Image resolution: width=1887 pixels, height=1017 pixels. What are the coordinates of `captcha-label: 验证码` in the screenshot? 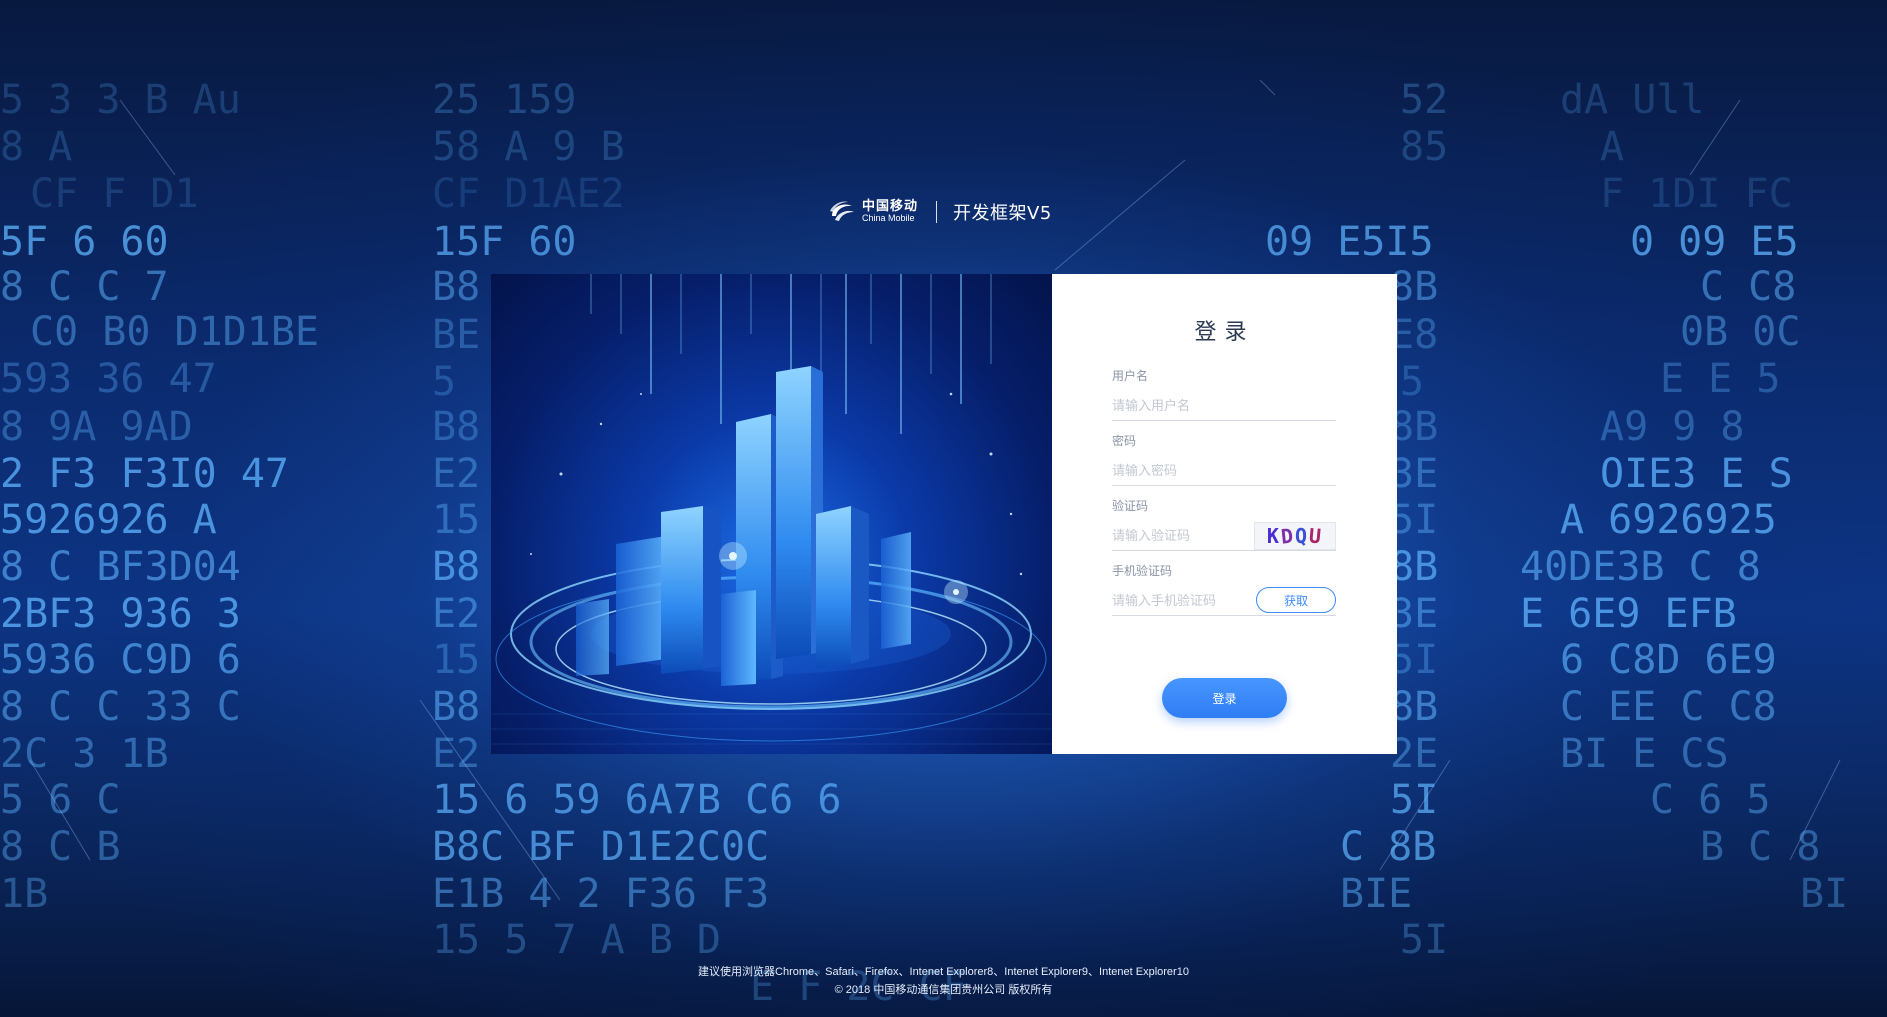 It's located at (1130, 506).